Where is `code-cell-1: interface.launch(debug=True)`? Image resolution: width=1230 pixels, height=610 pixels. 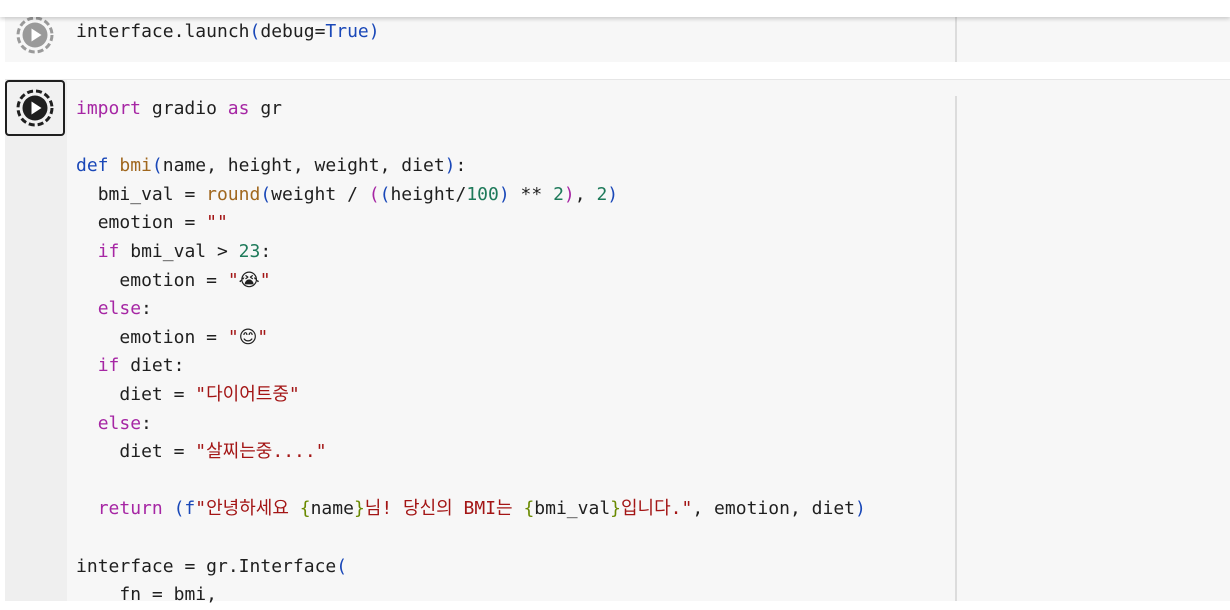
code-cell-1: interface.launch(debug=True) is located at coordinates (617, 39).